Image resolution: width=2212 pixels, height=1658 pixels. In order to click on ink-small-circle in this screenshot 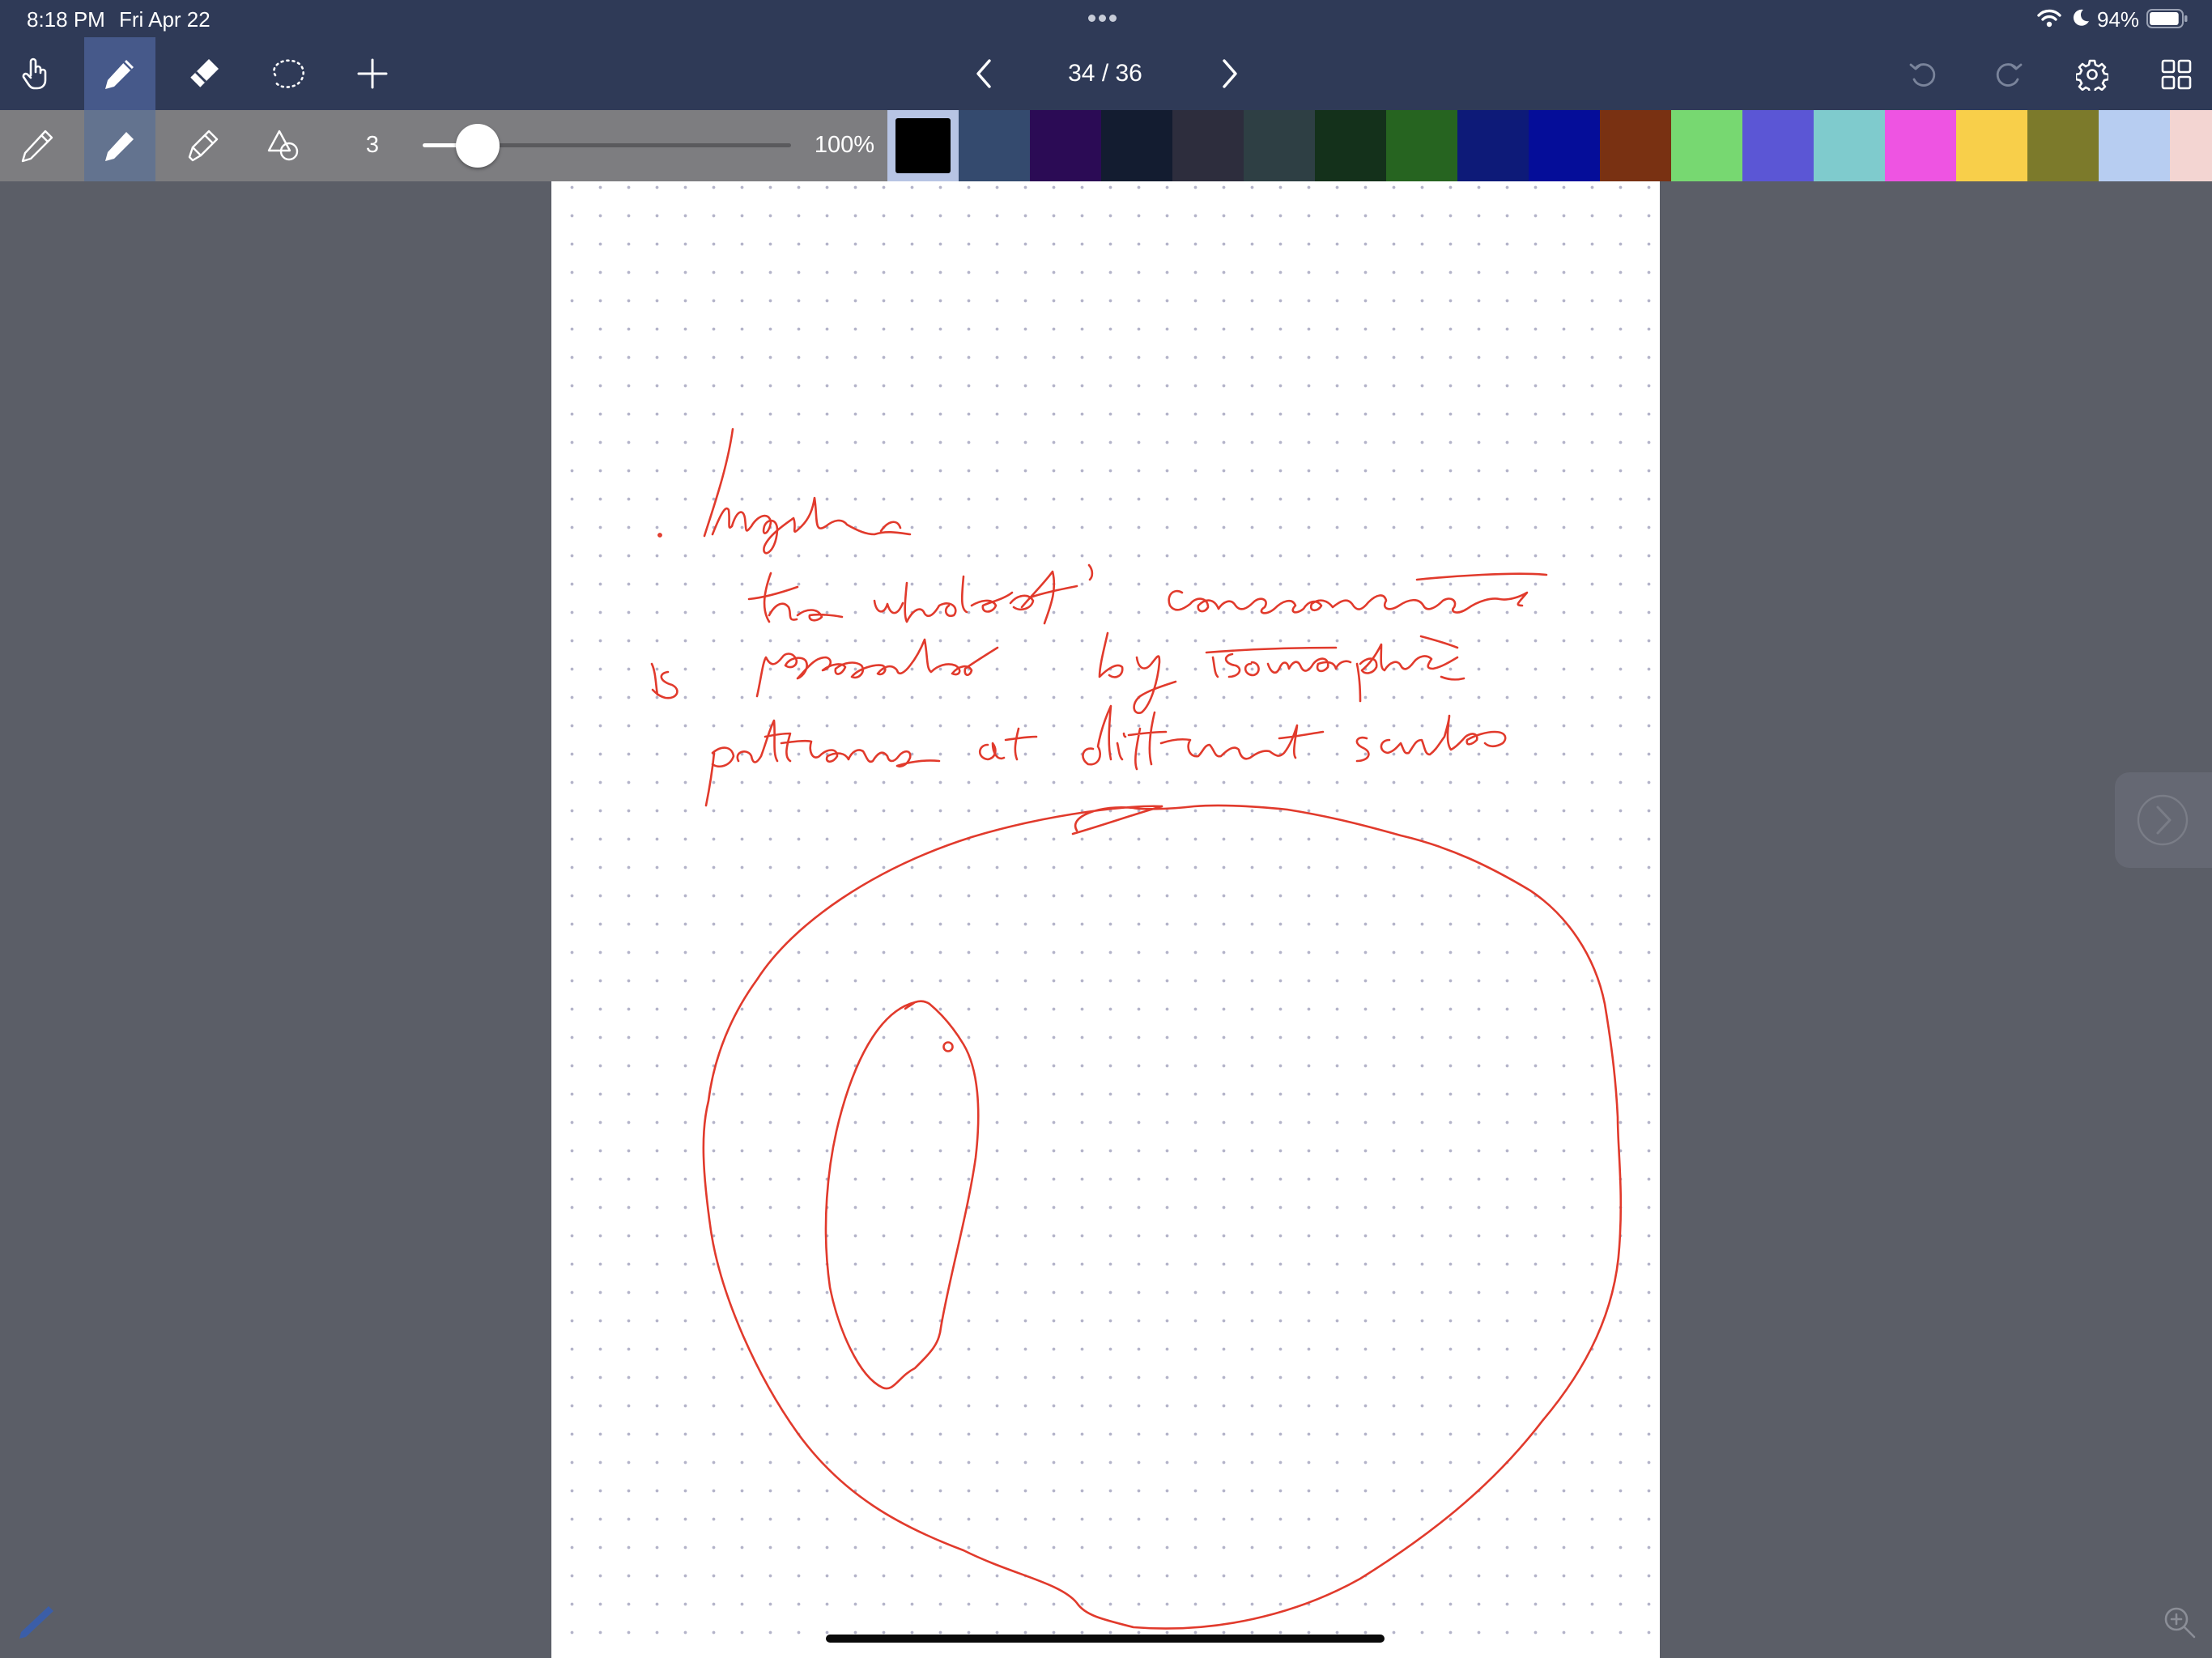, I will do `click(948, 1046)`.